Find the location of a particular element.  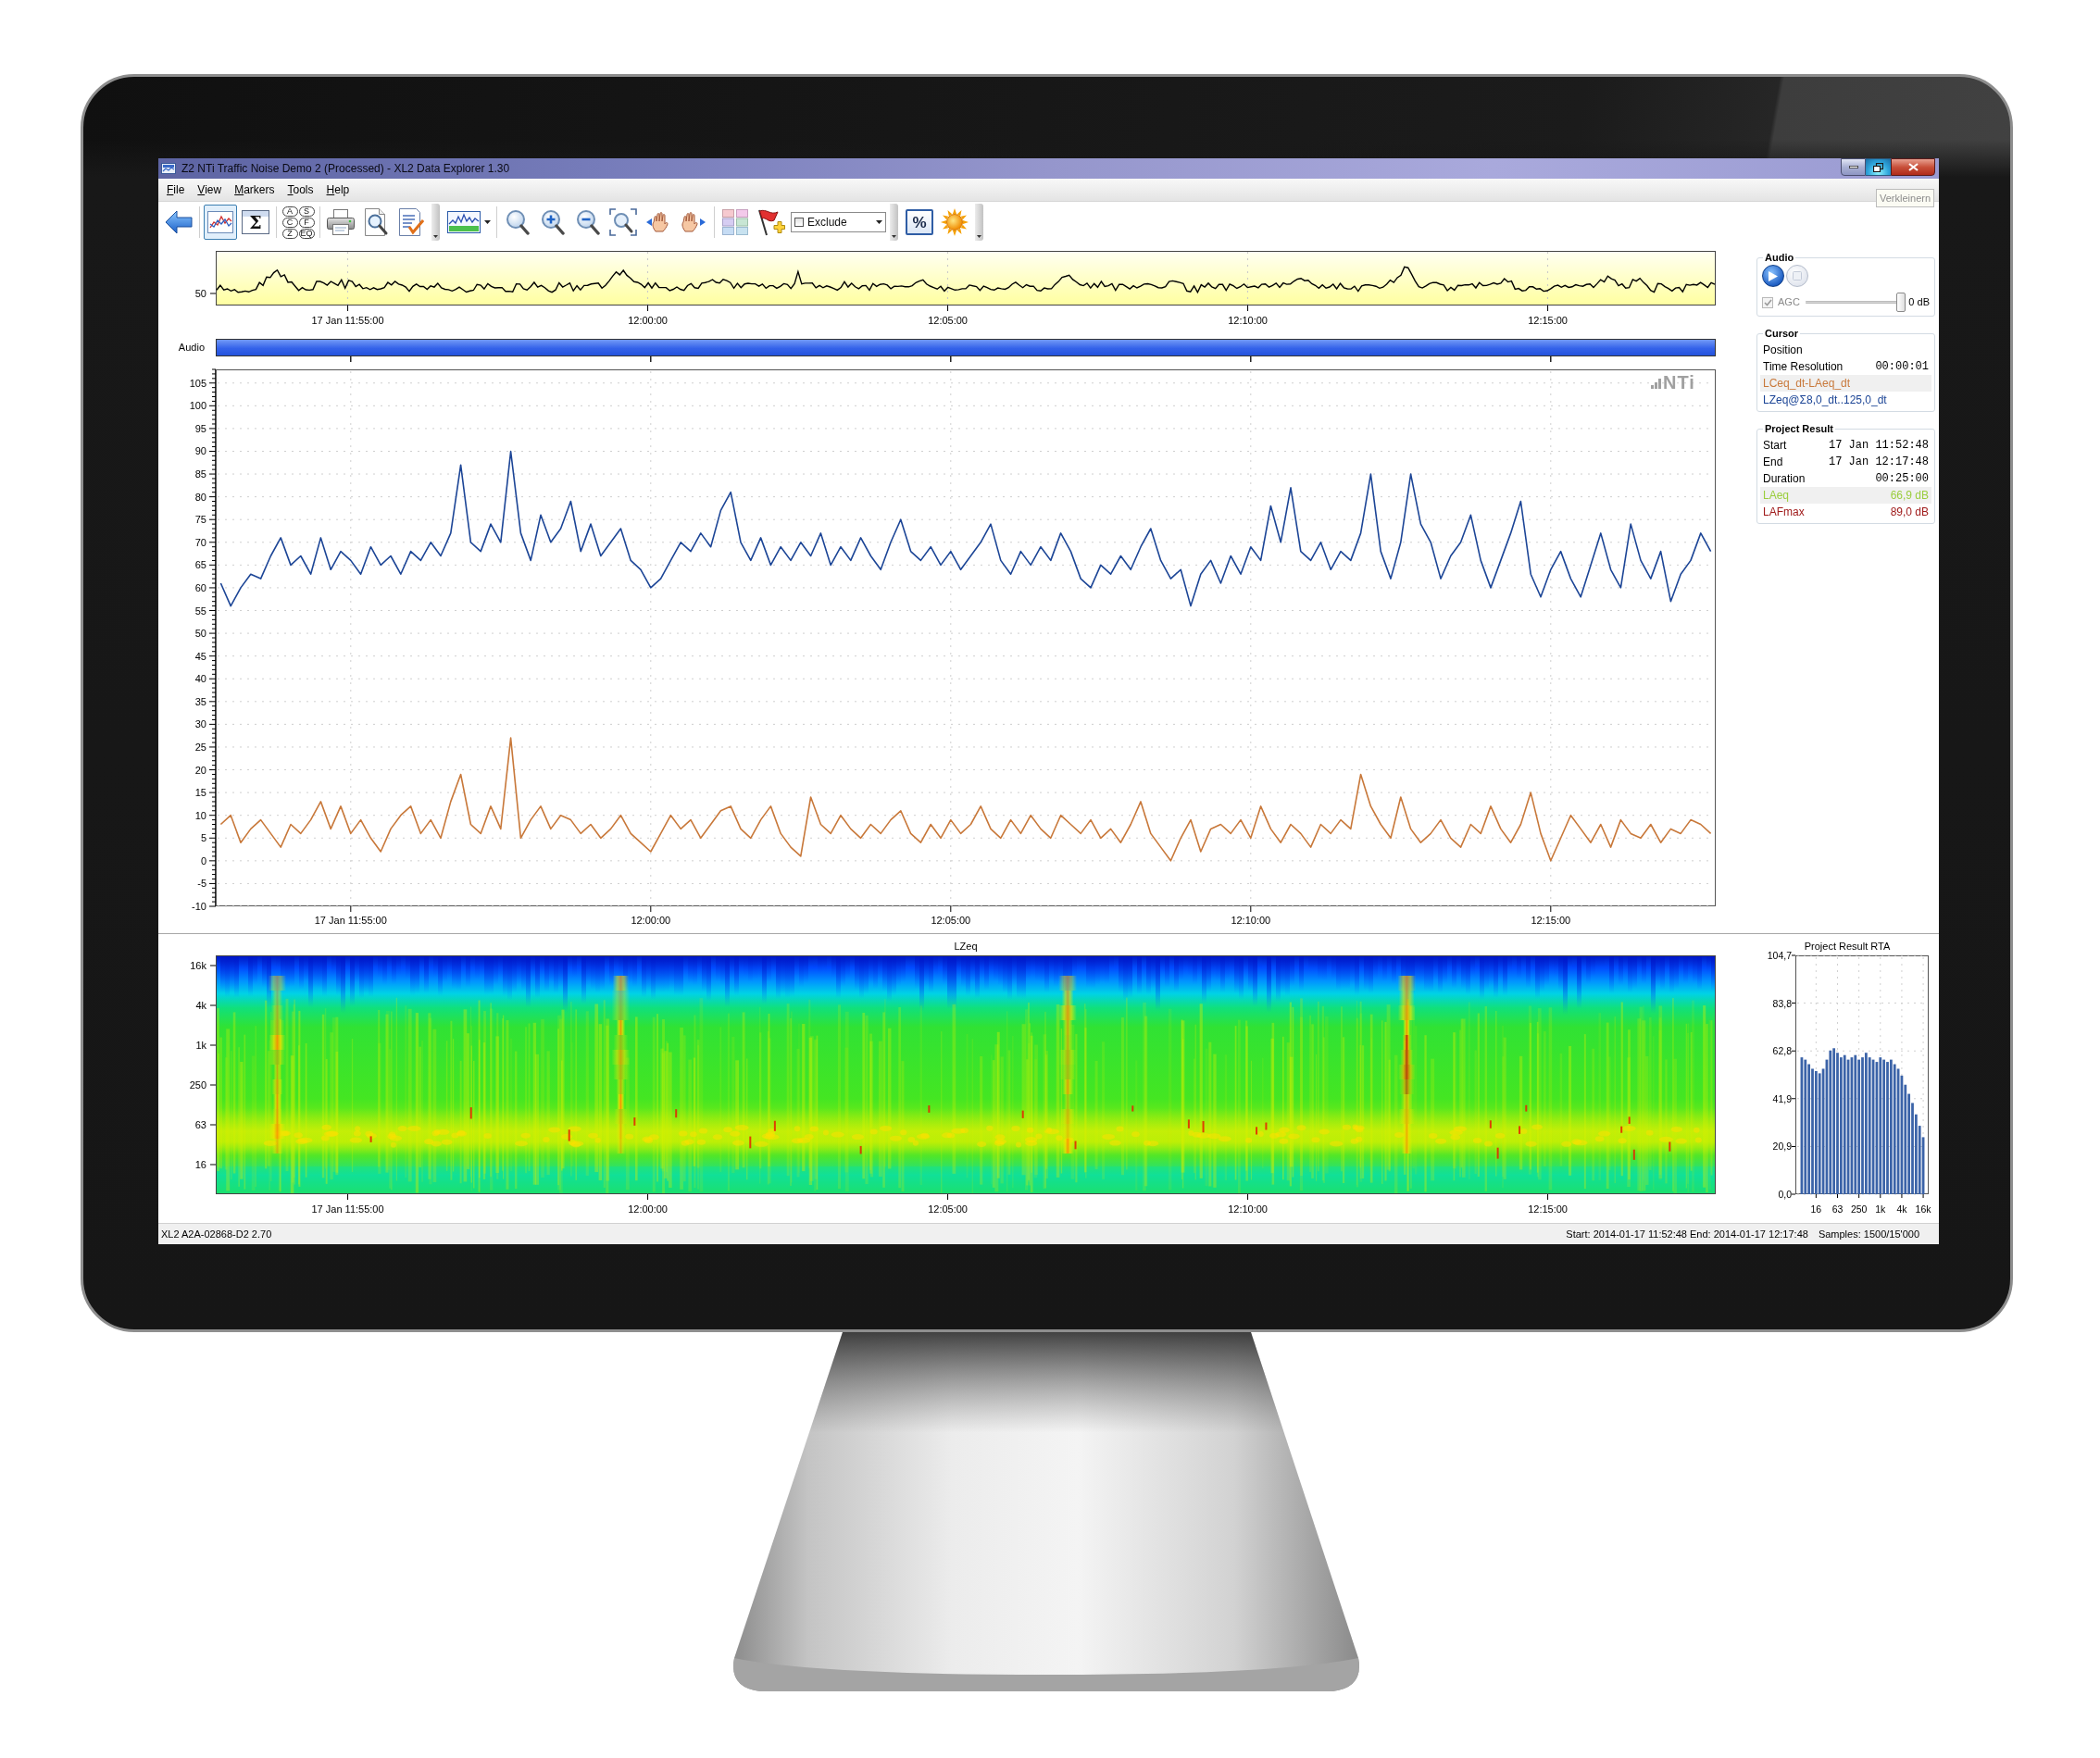

logo: NTi is located at coordinates (1673, 382).